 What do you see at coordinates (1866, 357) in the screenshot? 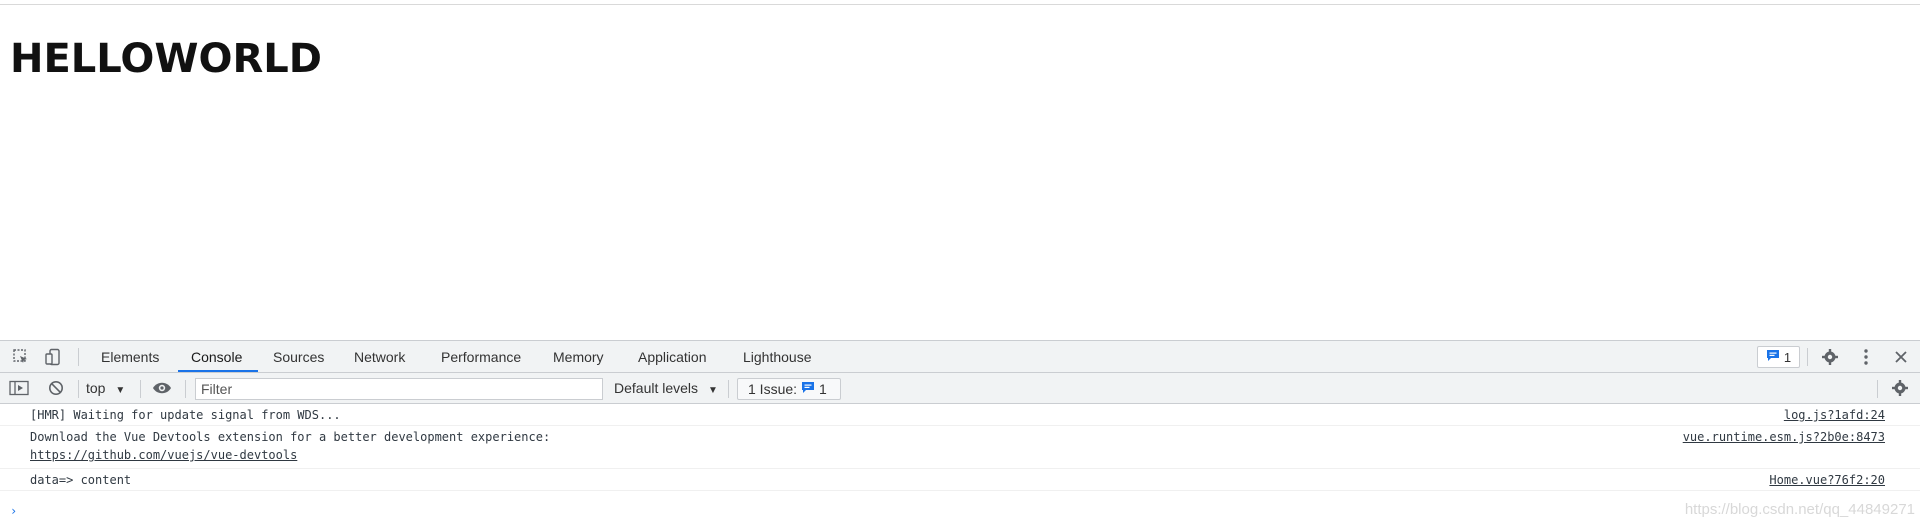
I see `more-options-icon` at bounding box center [1866, 357].